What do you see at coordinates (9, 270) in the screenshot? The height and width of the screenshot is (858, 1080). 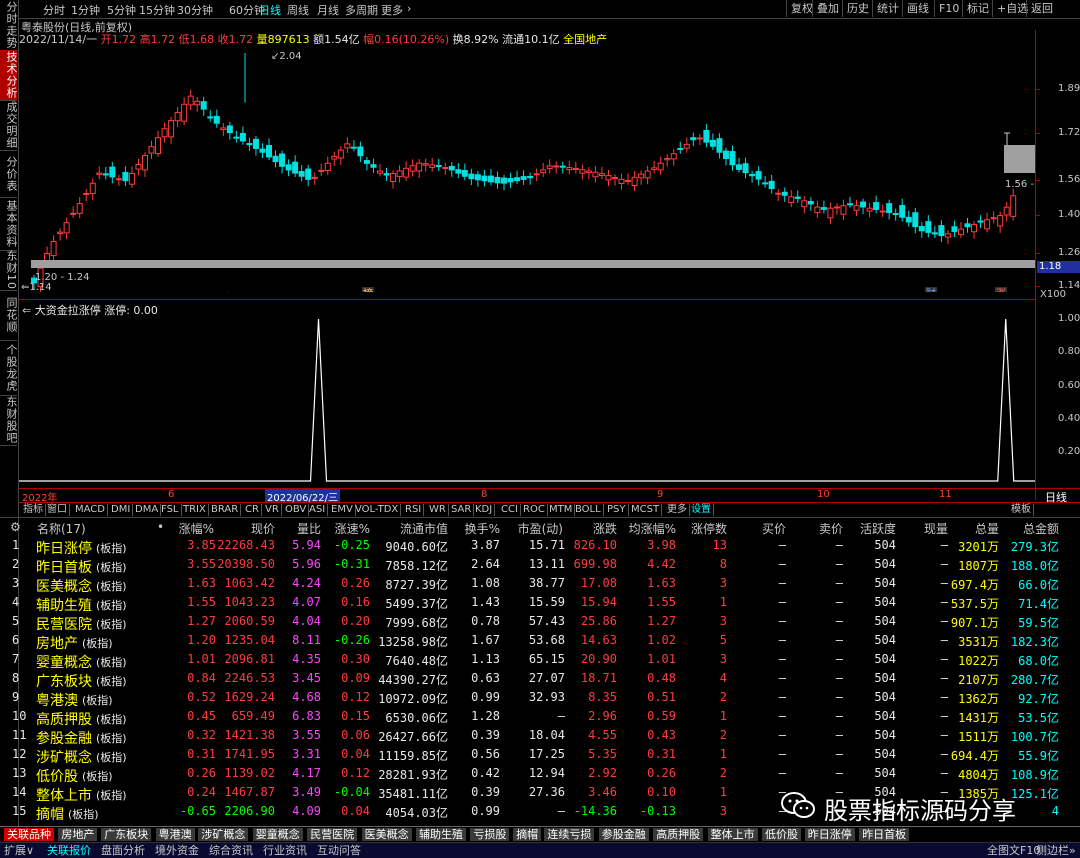 I see `left-tab-5: 东财10` at bounding box center [9, 270].